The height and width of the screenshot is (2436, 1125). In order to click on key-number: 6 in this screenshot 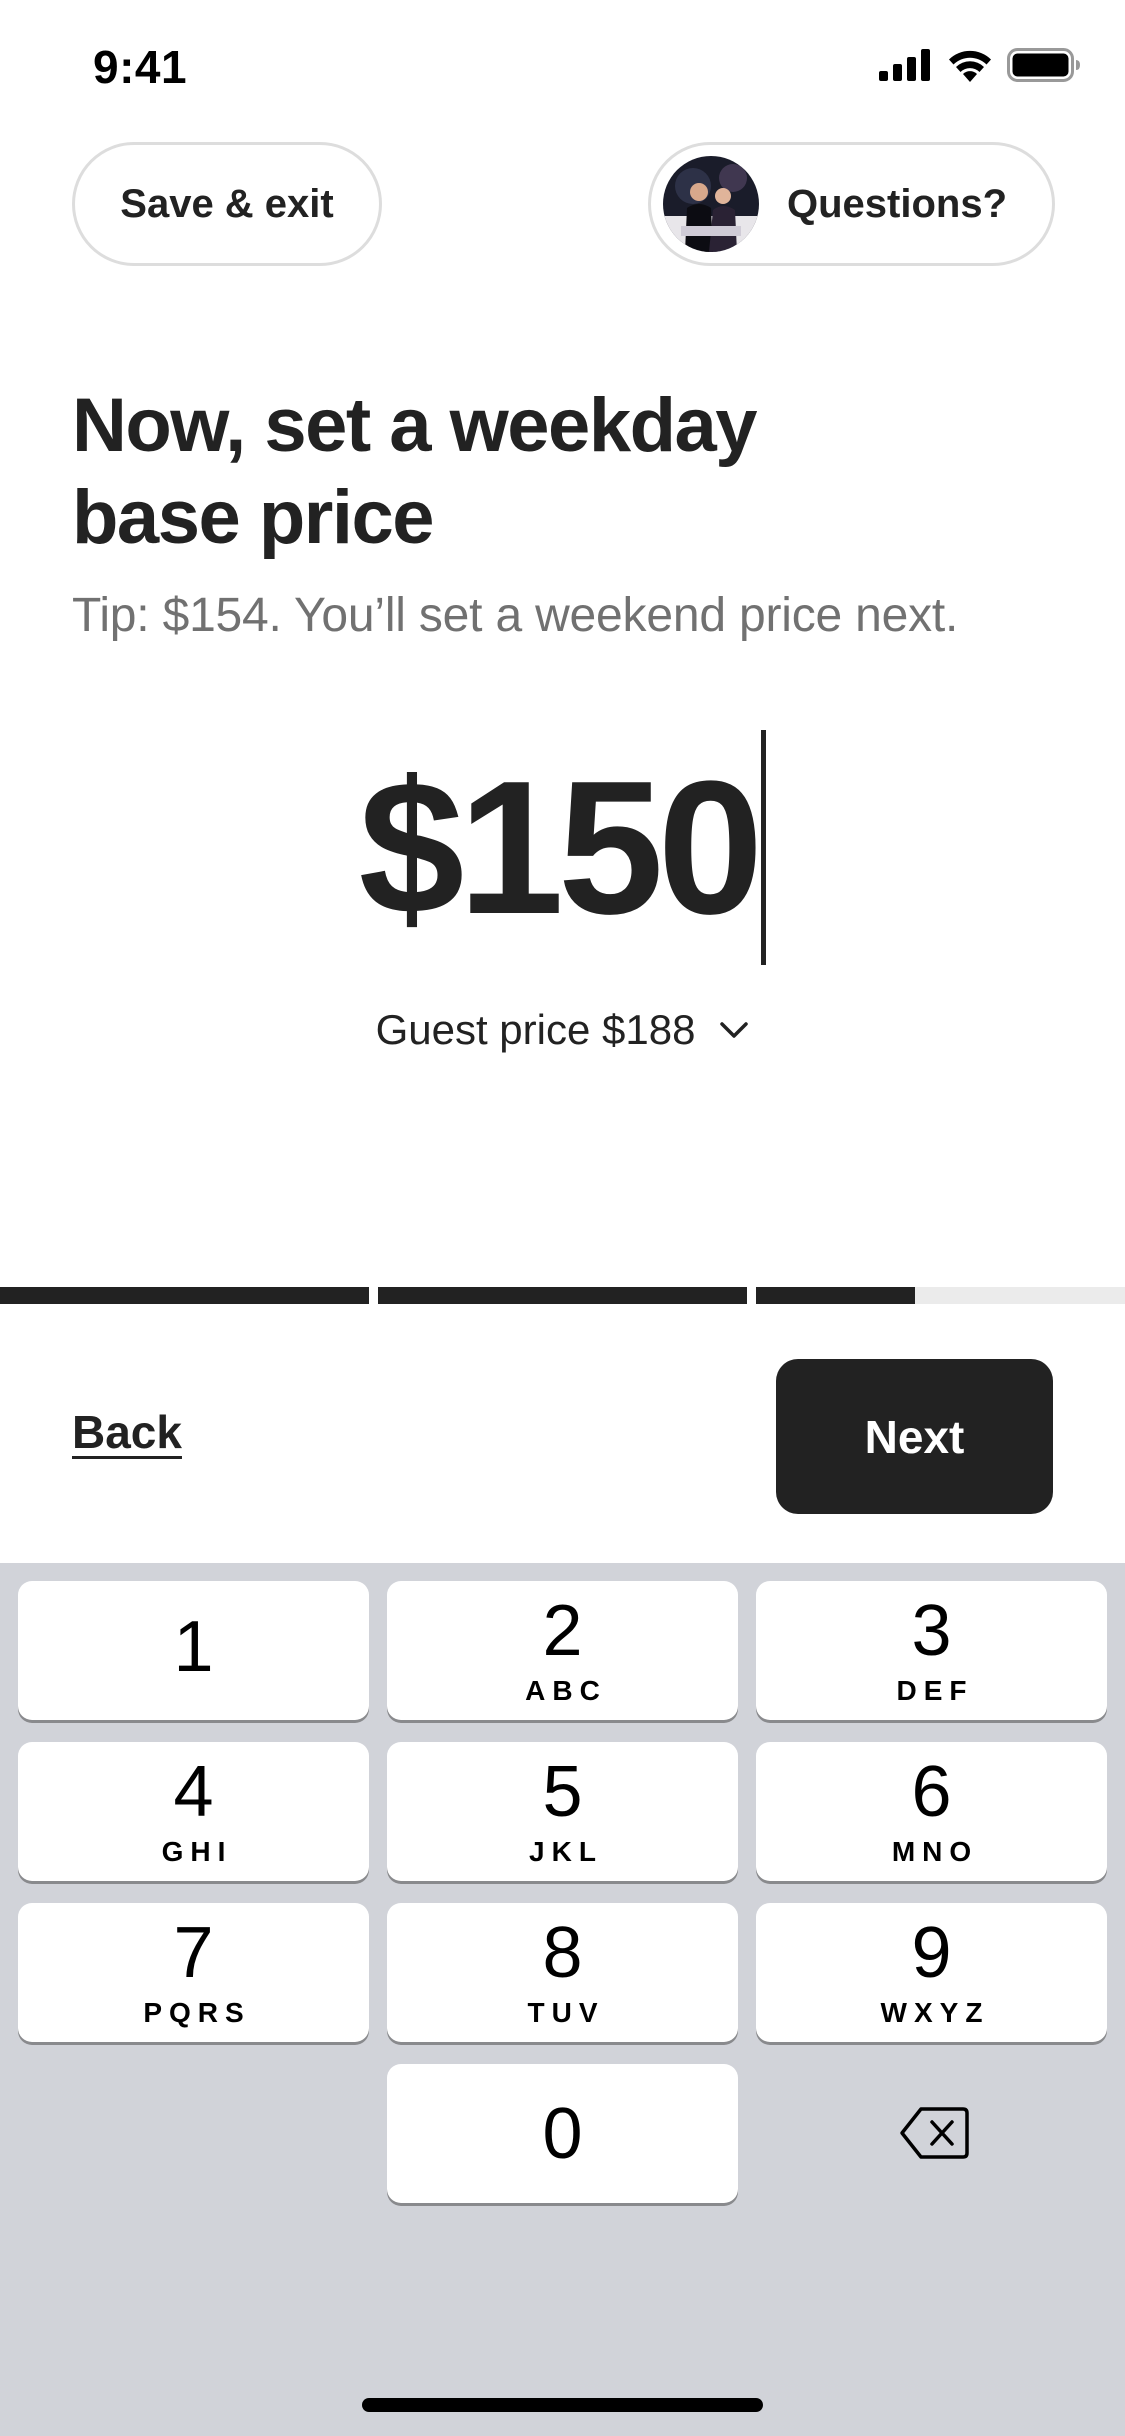, I will do `click(931, 1791)`.